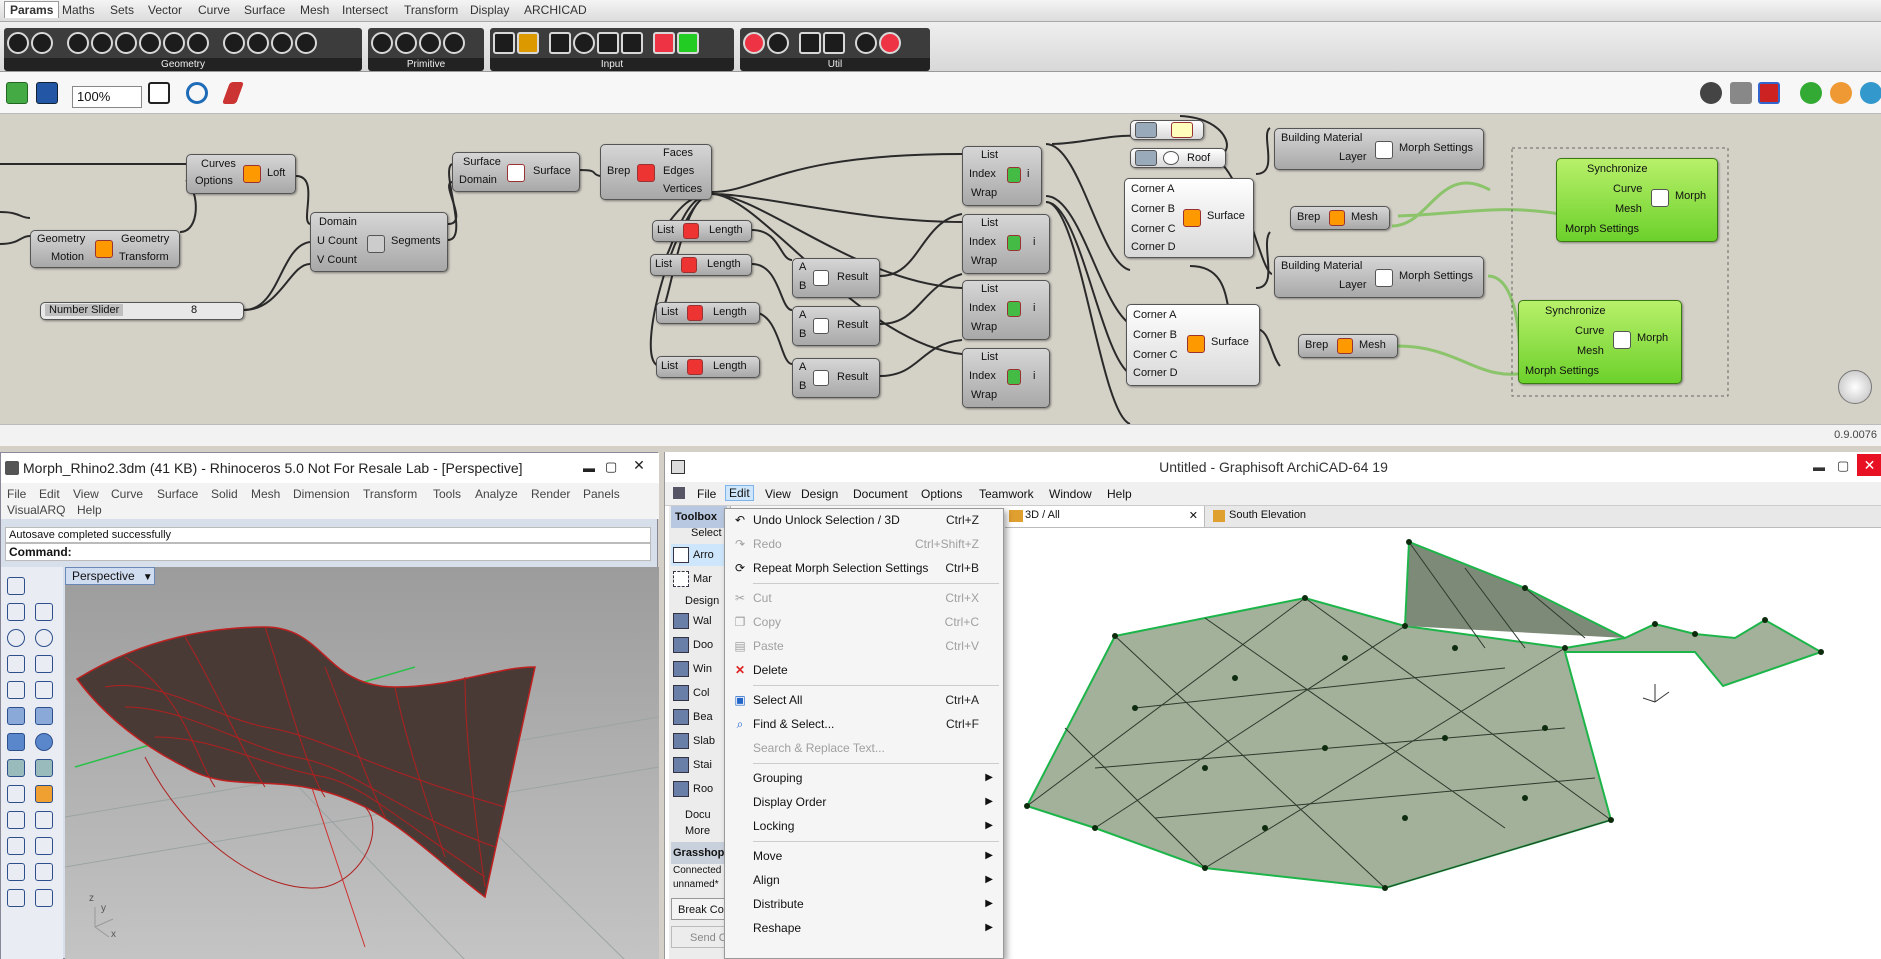  Describe the element at coordinates (44, 664) in the screenshot. I see `rectangle-icon` at that location.